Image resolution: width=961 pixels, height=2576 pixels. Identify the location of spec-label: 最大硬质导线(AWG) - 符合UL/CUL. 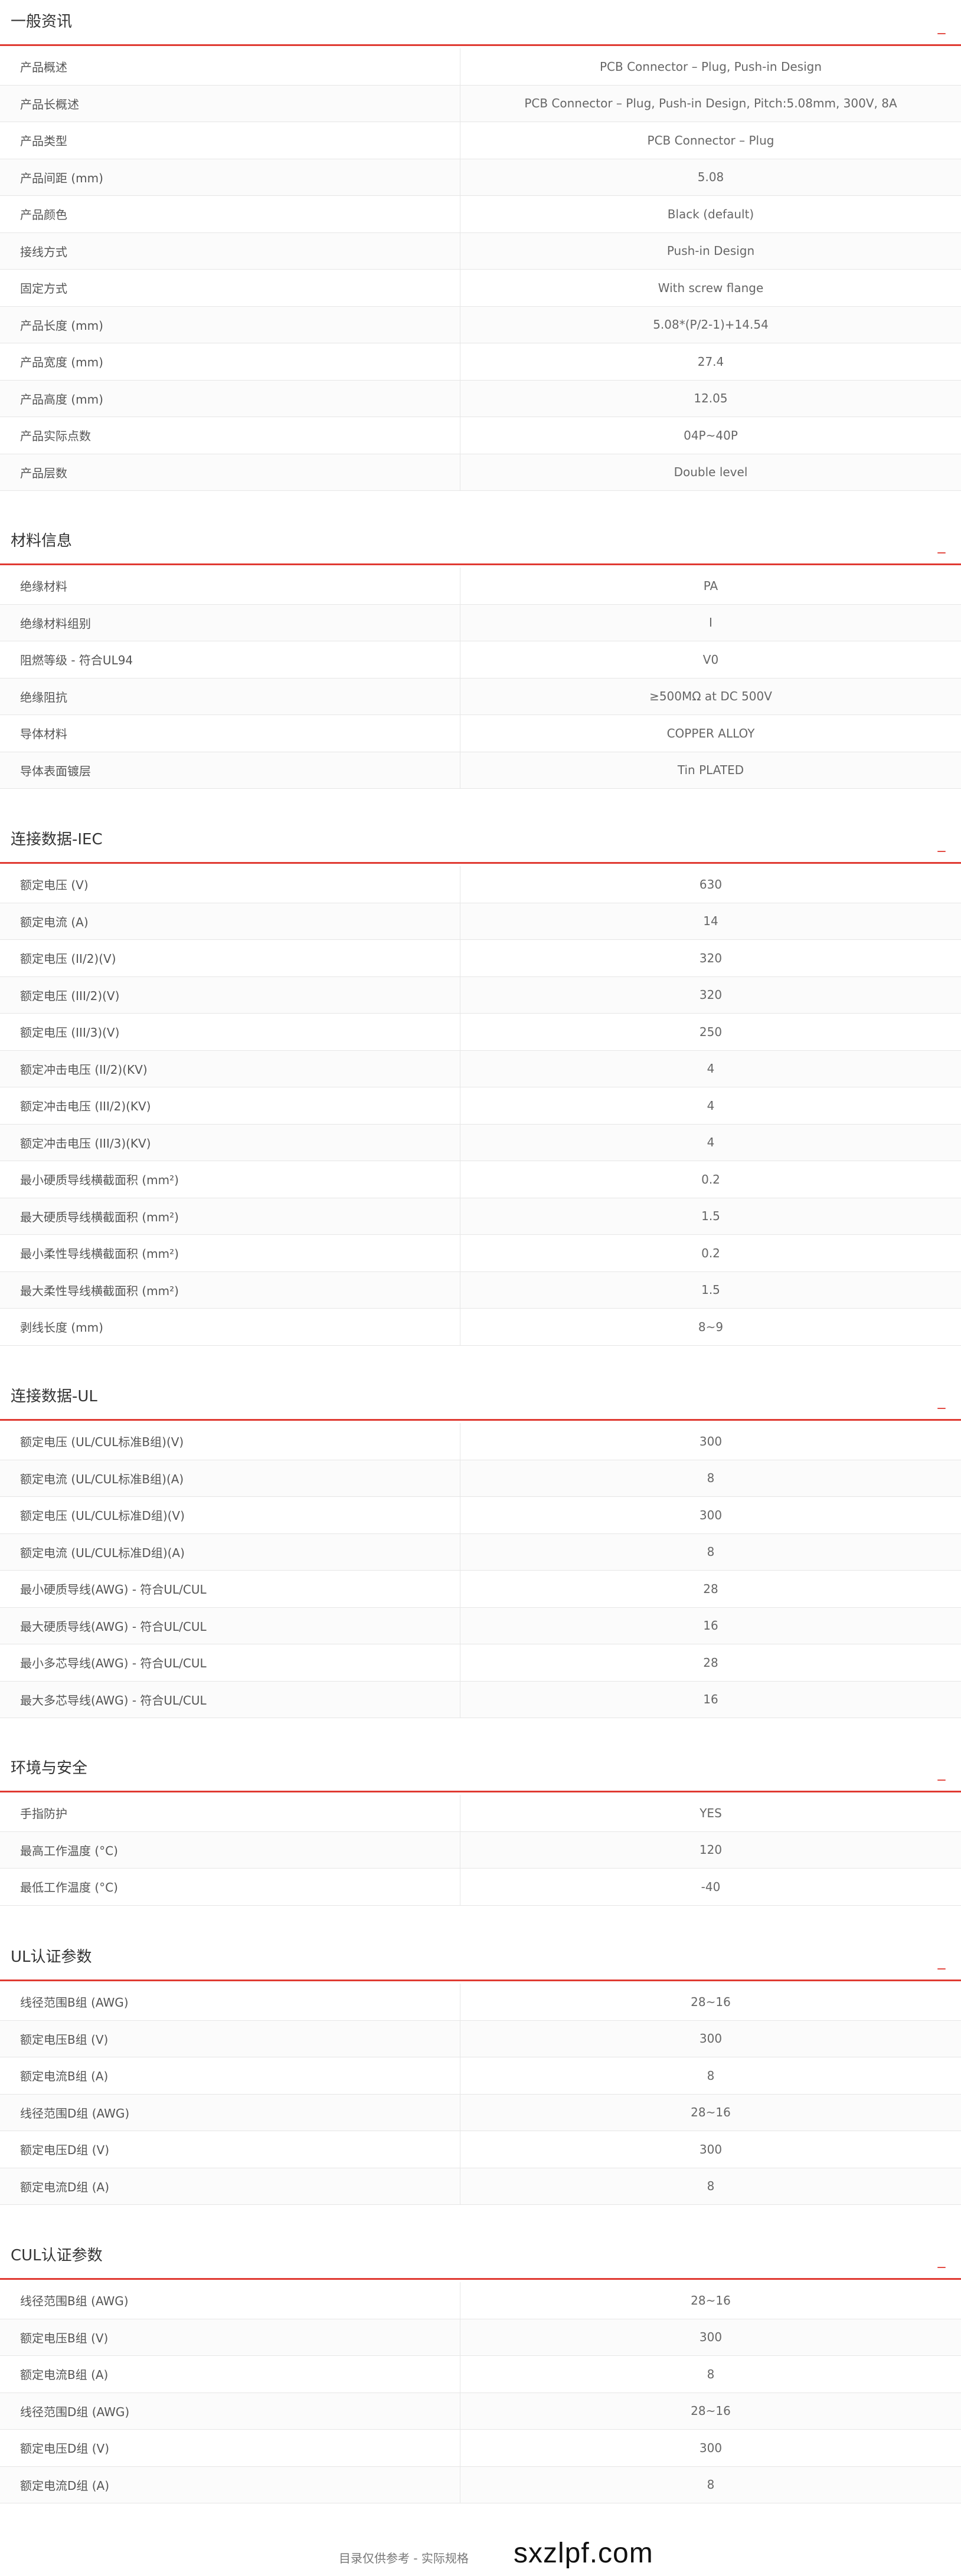
(230, 1625).